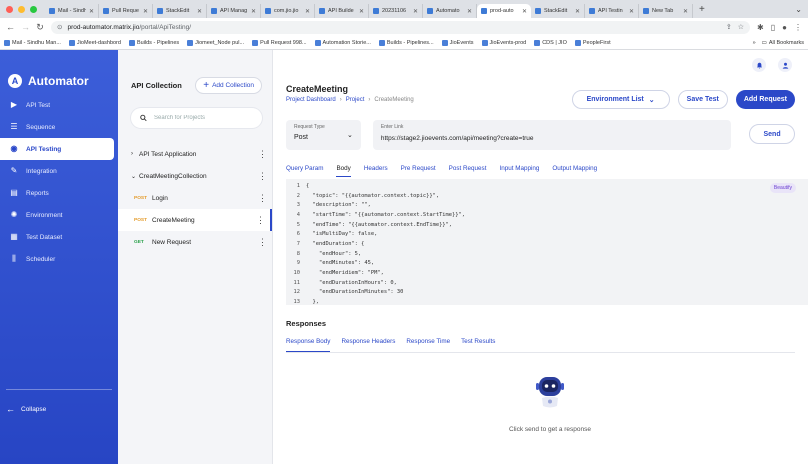 This screenshot has height=464, width=808. What do you see at coordinates (59, 193) in the screenshot?
I see `sidebar-item-reports: ▤ Reports` at bounding box center [59, 193].